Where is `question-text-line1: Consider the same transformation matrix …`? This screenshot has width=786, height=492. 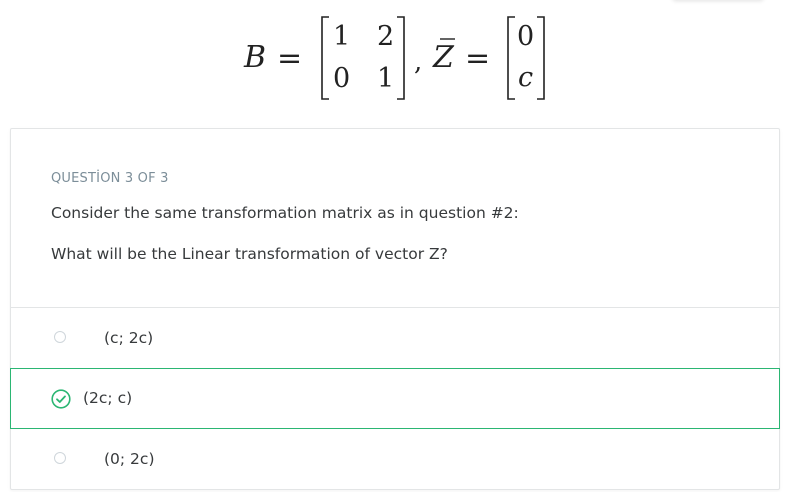 question-text-line1: Consider the same transformation matrix … is located at coordinates (285, 213).